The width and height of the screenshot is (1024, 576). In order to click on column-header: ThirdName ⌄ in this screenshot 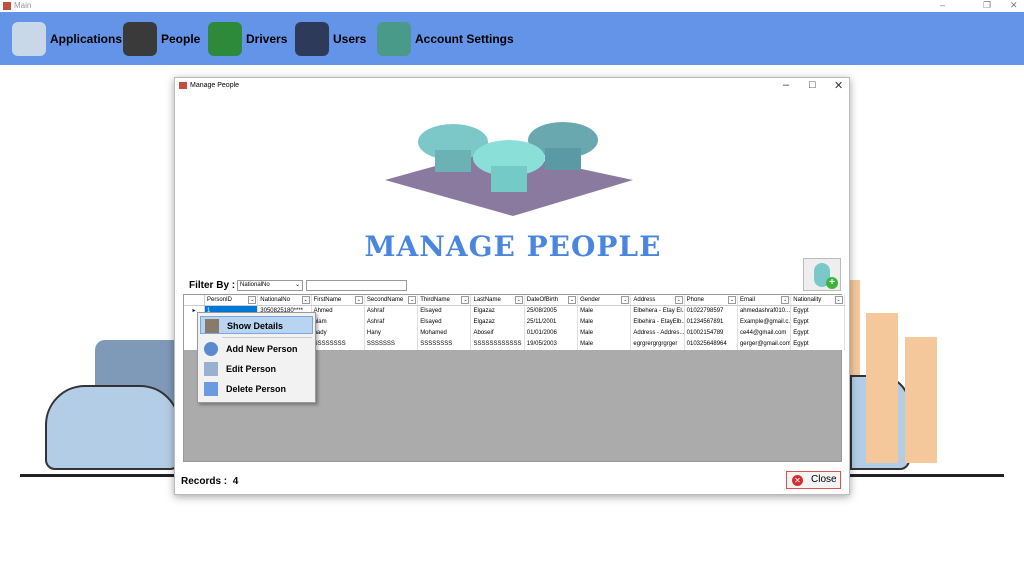, I will do `click(445, 300)`.